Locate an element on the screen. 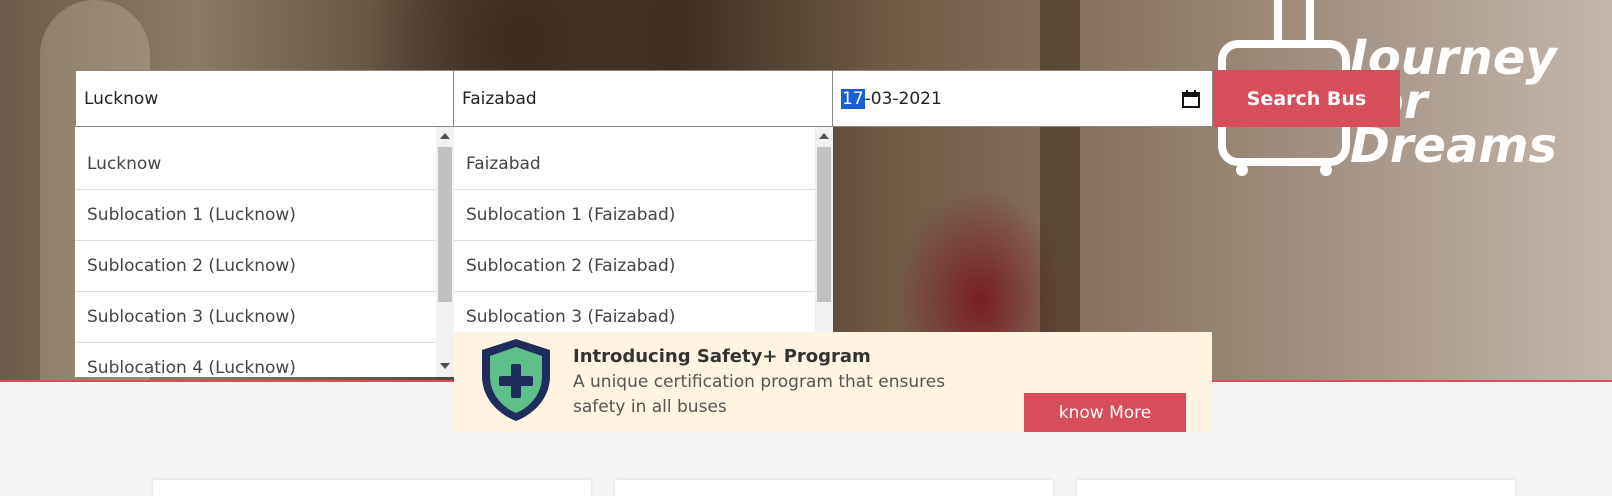 This screenshot has height=496, width=1612. hero-photo-door is located at coordinates (1060, 190).